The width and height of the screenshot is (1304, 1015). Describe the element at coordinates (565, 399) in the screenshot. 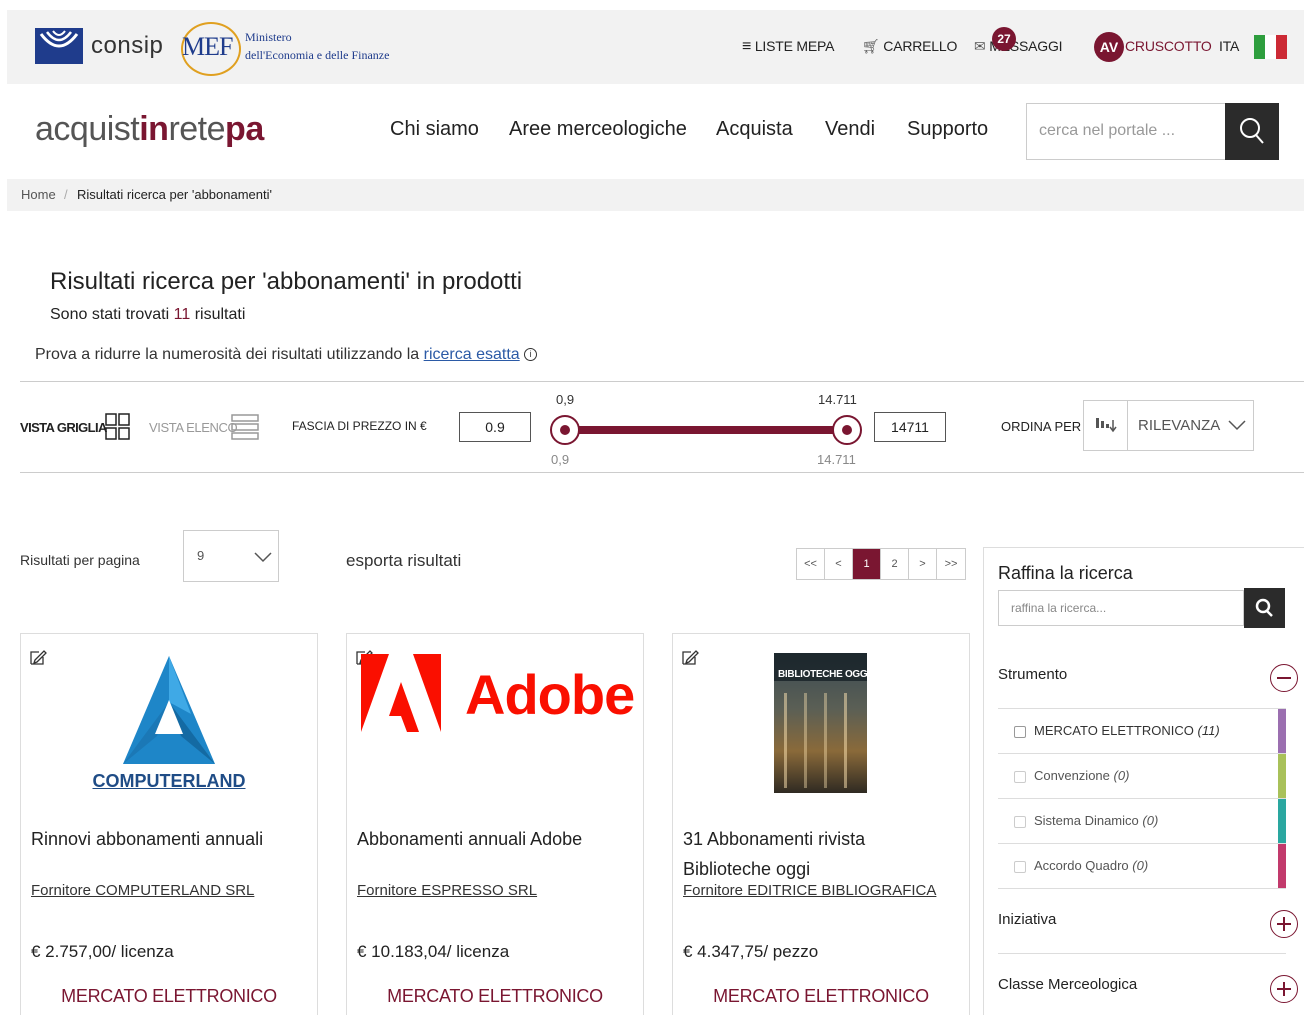

I see `slider-min-top-label: 0,9` at that location.